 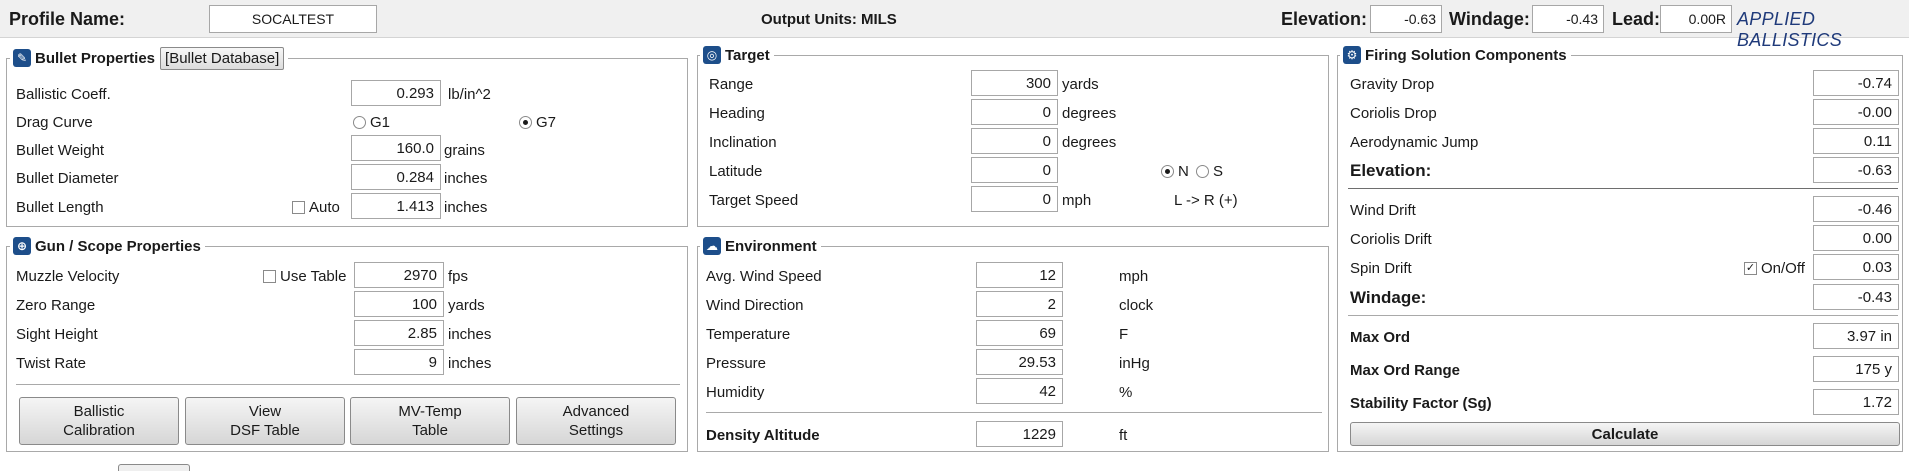 What do you see at coordinates (359, 122) in the screenshot?
I see `g1-radio-button` at bounding box center [359, 122].